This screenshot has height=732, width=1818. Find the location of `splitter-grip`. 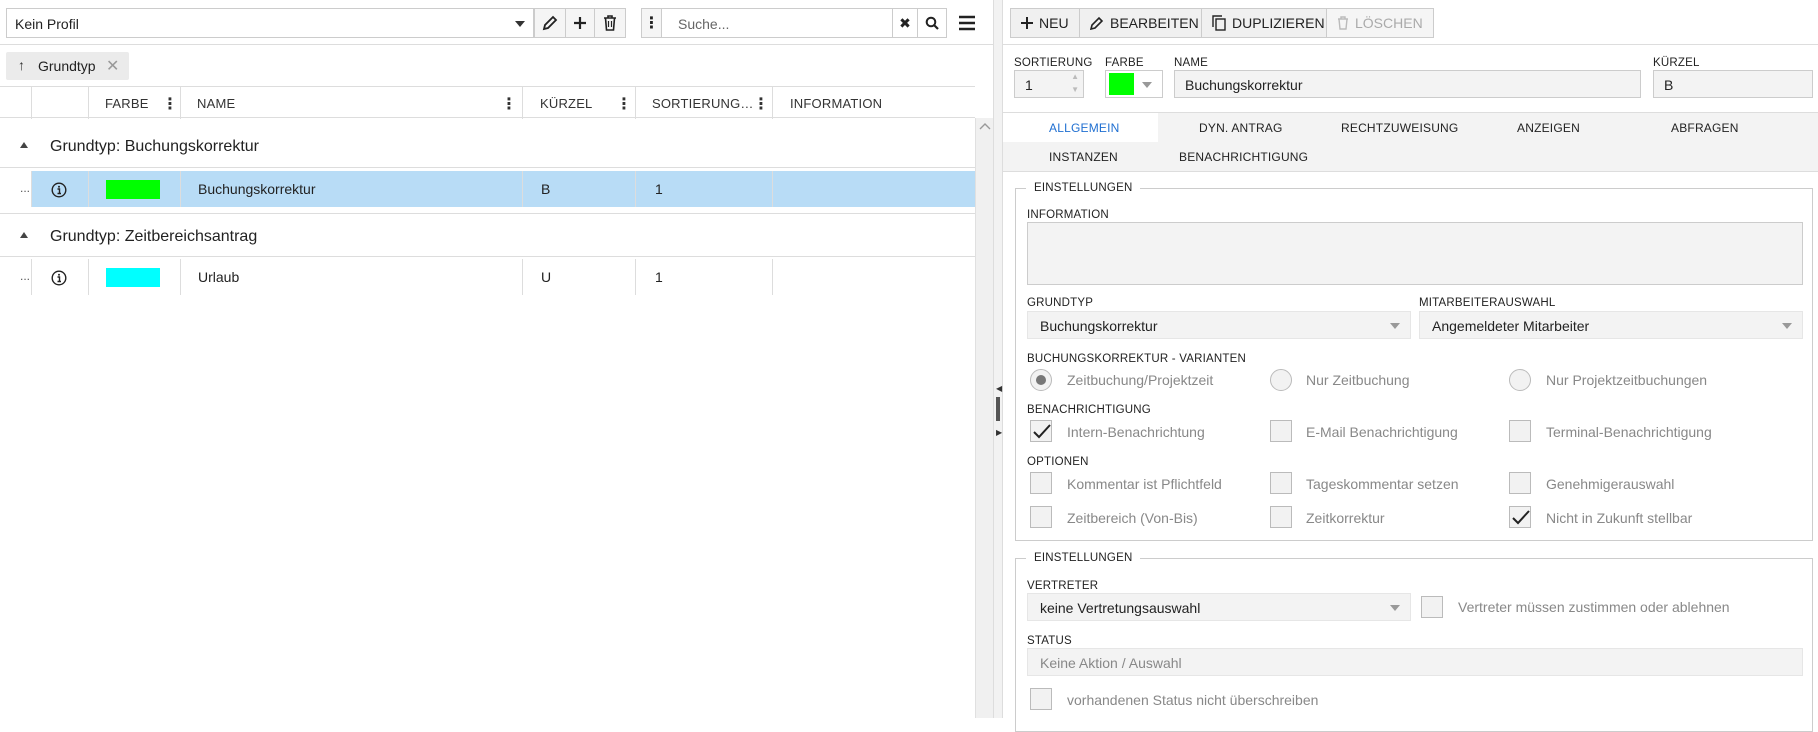

splitter-grip is located at coordinates (998, 409).